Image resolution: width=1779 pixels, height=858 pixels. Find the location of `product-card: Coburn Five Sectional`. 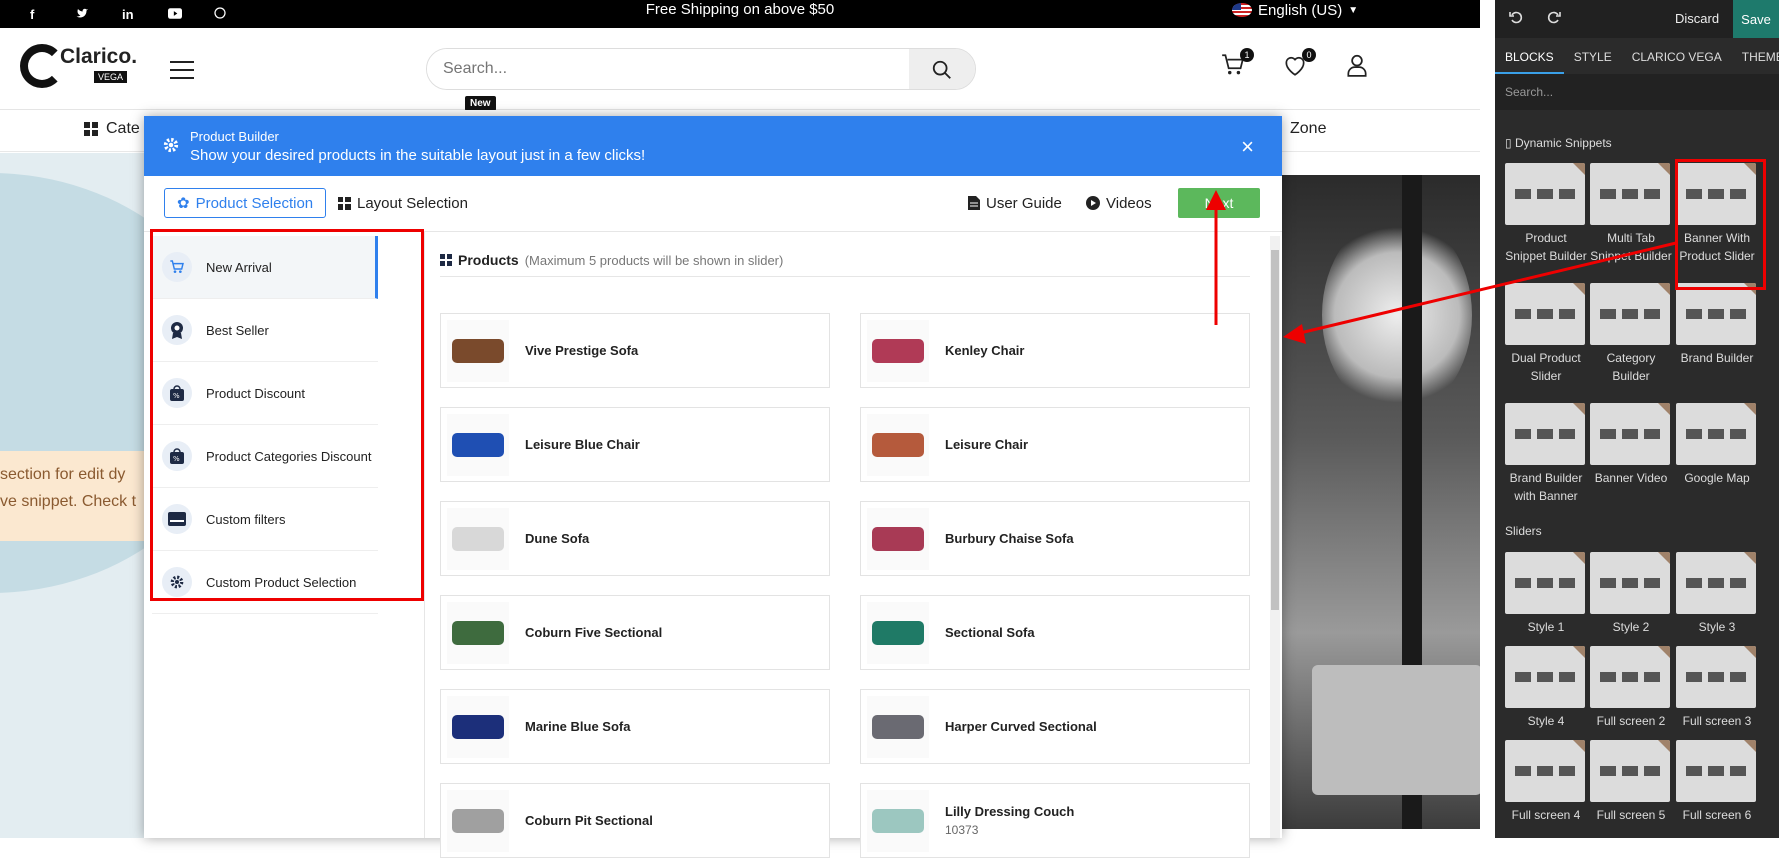

product-card: Coburn Five Sectional is located at coordinates (635, 632).